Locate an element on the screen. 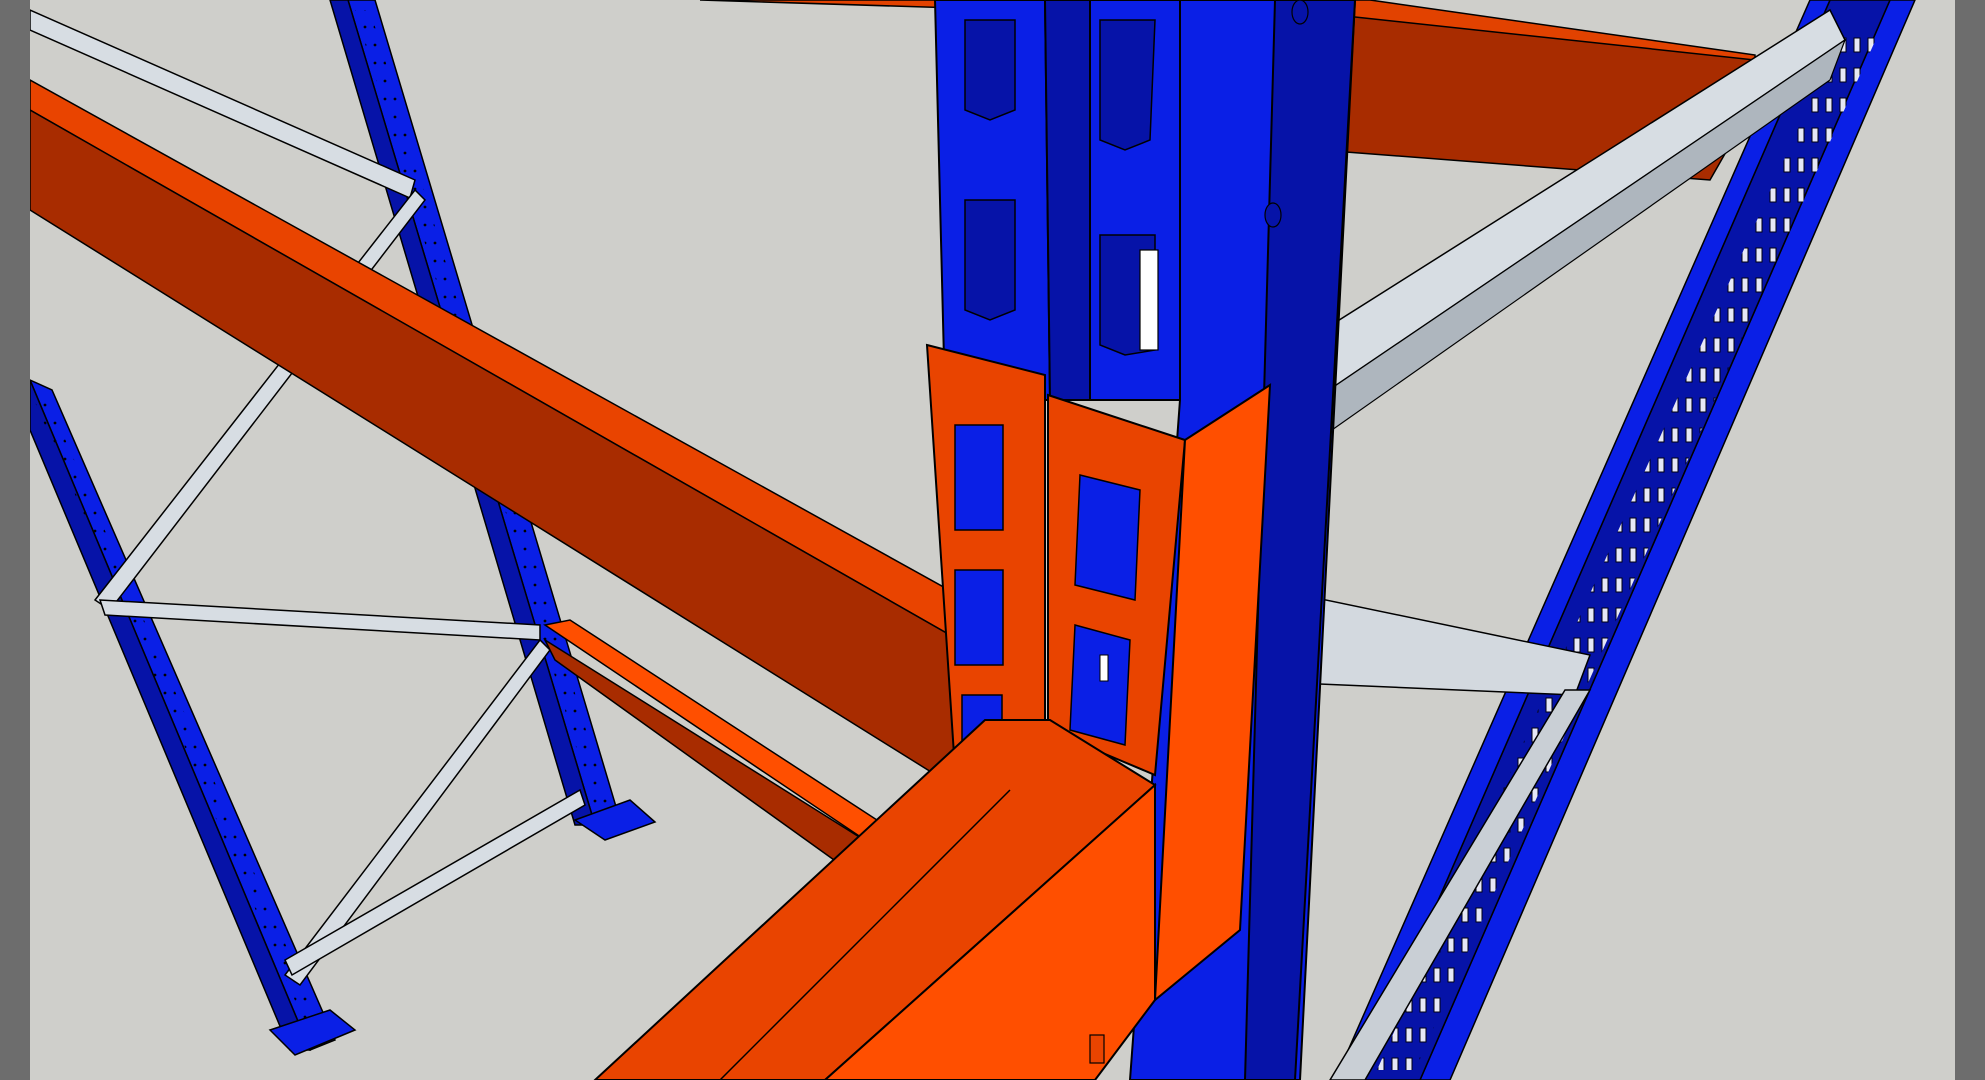 This screenshot has width=1985, height=1080. left-mid-horizontal-bracing is located at coordinates (319, 620).